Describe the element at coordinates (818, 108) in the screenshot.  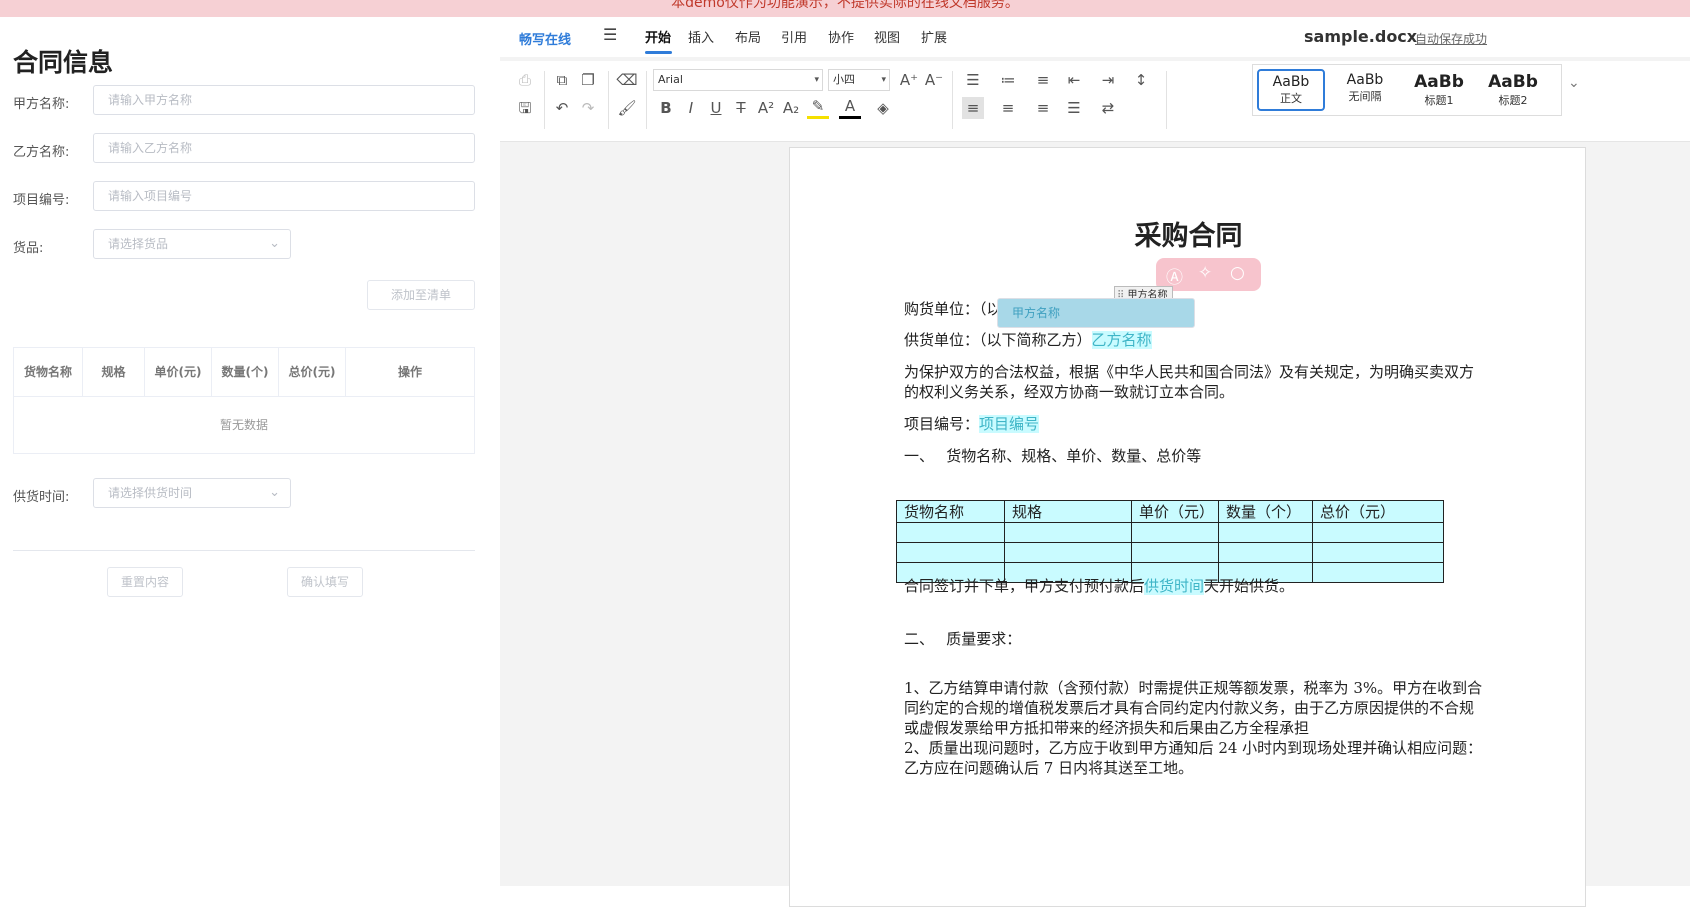
I see `highlight-icon: ✎` at that location.